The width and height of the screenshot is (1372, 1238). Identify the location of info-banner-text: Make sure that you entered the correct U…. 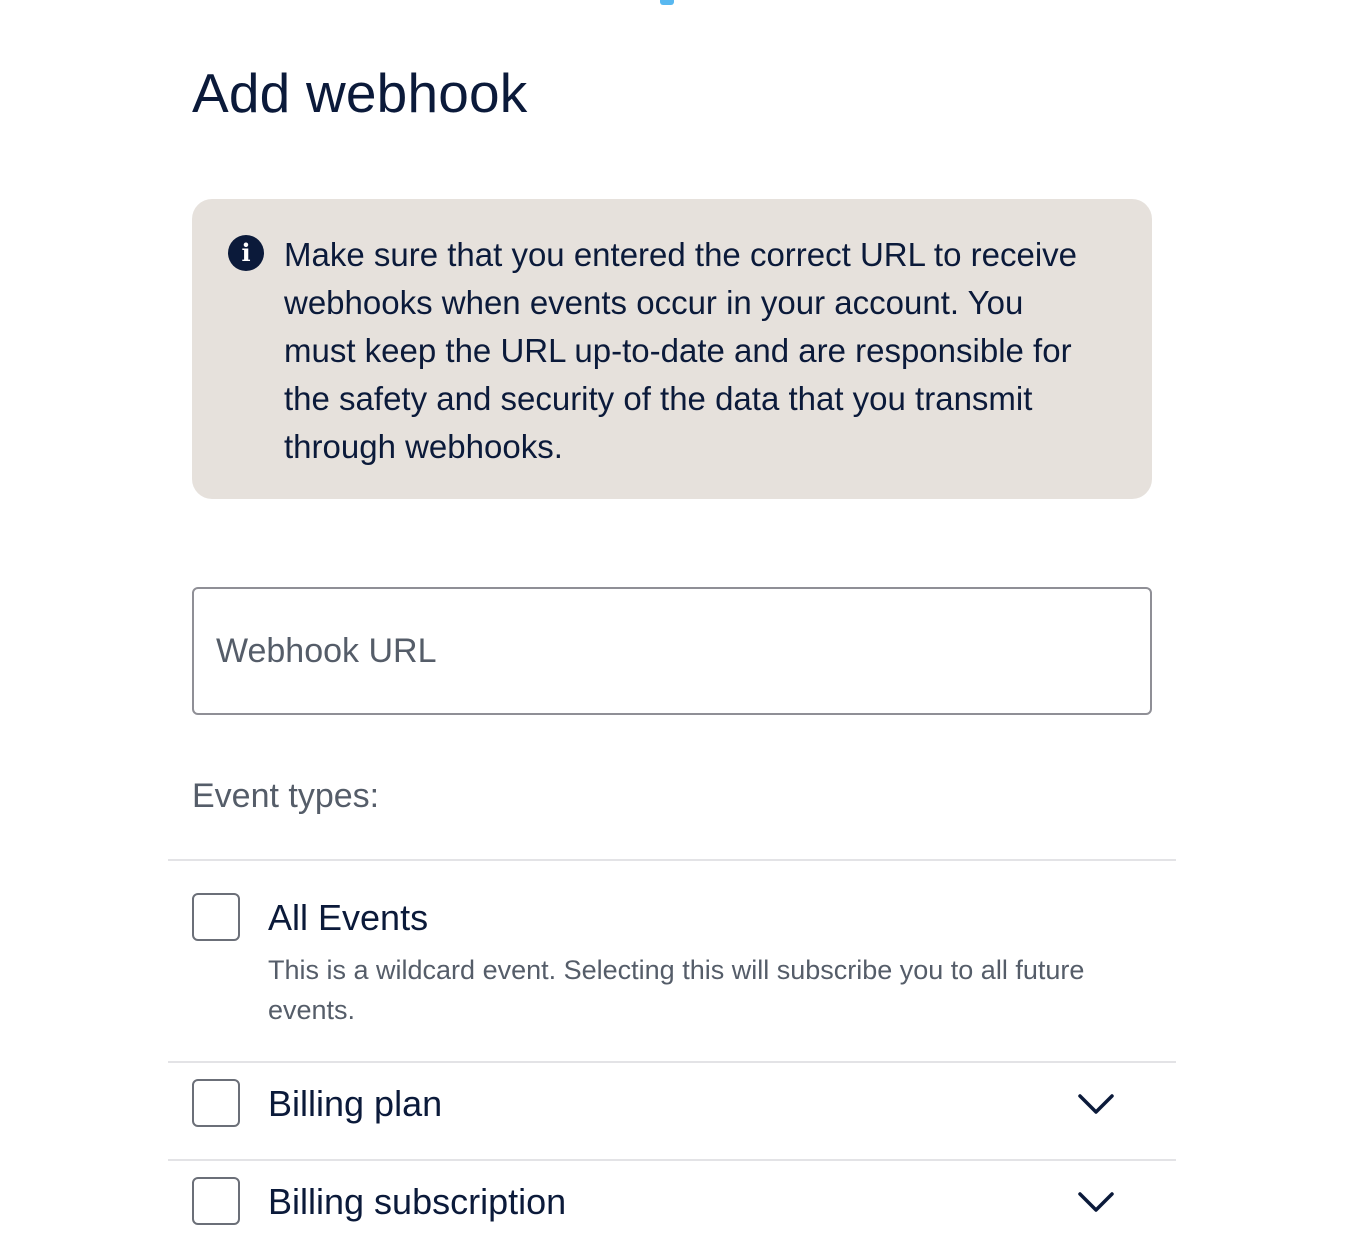
(680, 350).